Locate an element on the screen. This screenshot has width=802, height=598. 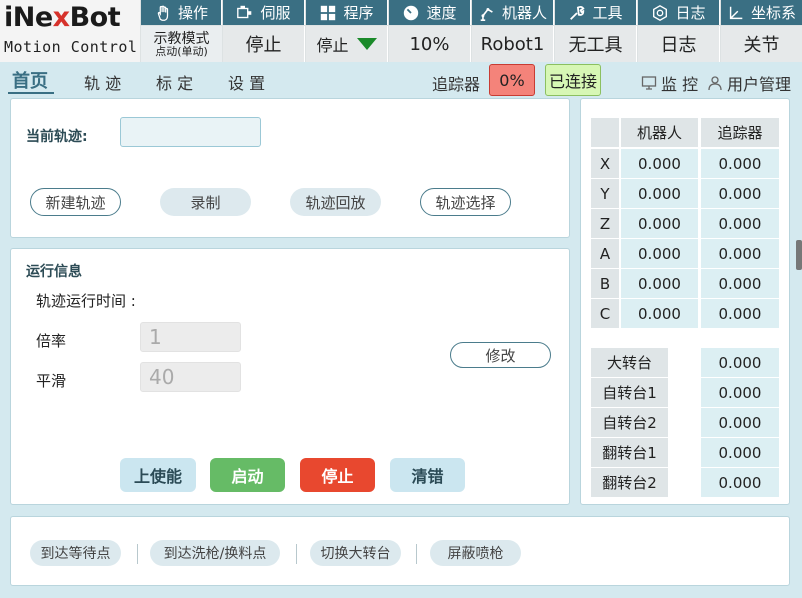
menu-label: 坐标系 is located at coordinates (773, 13).